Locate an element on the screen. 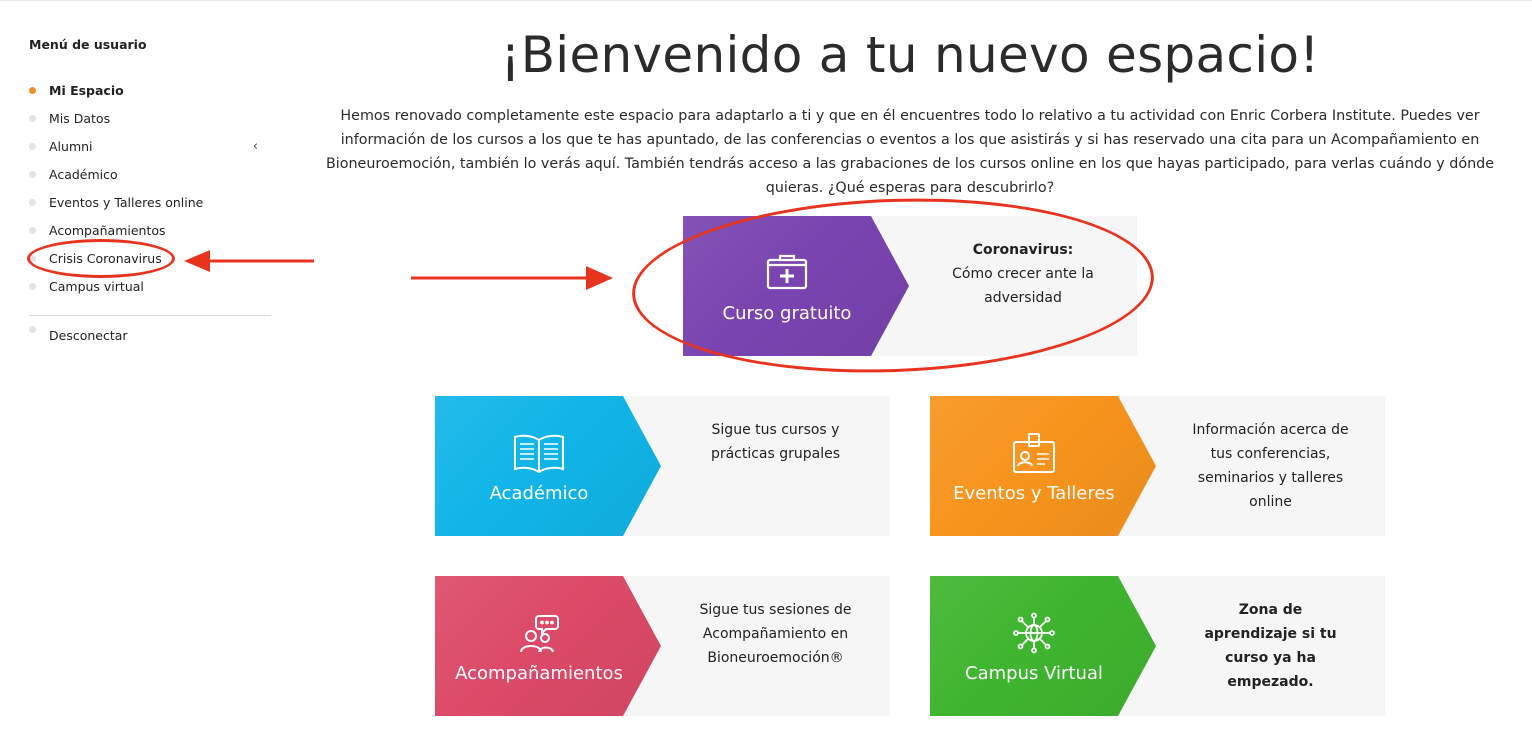  card-tile: Curso gratuito is located at coordinates (796, 286).